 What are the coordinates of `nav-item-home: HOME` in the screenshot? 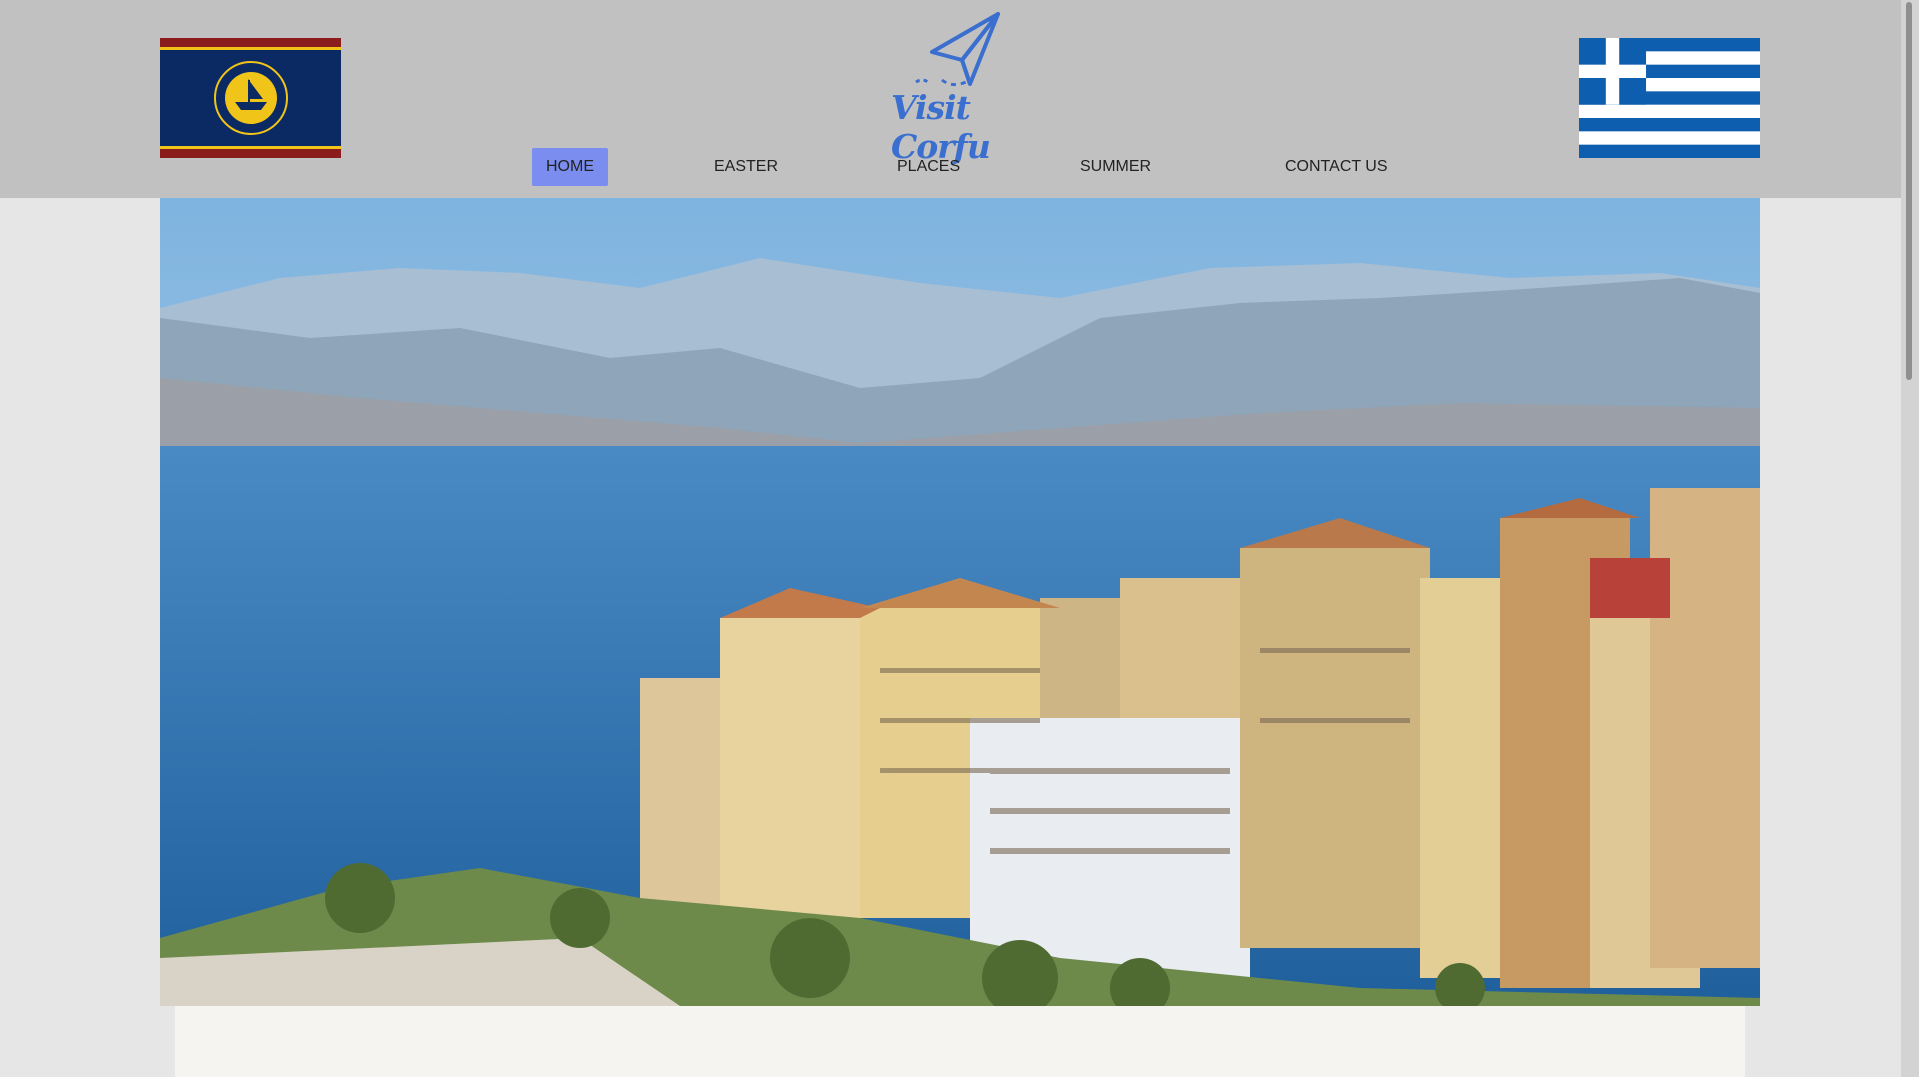 It's located at (570, 167).